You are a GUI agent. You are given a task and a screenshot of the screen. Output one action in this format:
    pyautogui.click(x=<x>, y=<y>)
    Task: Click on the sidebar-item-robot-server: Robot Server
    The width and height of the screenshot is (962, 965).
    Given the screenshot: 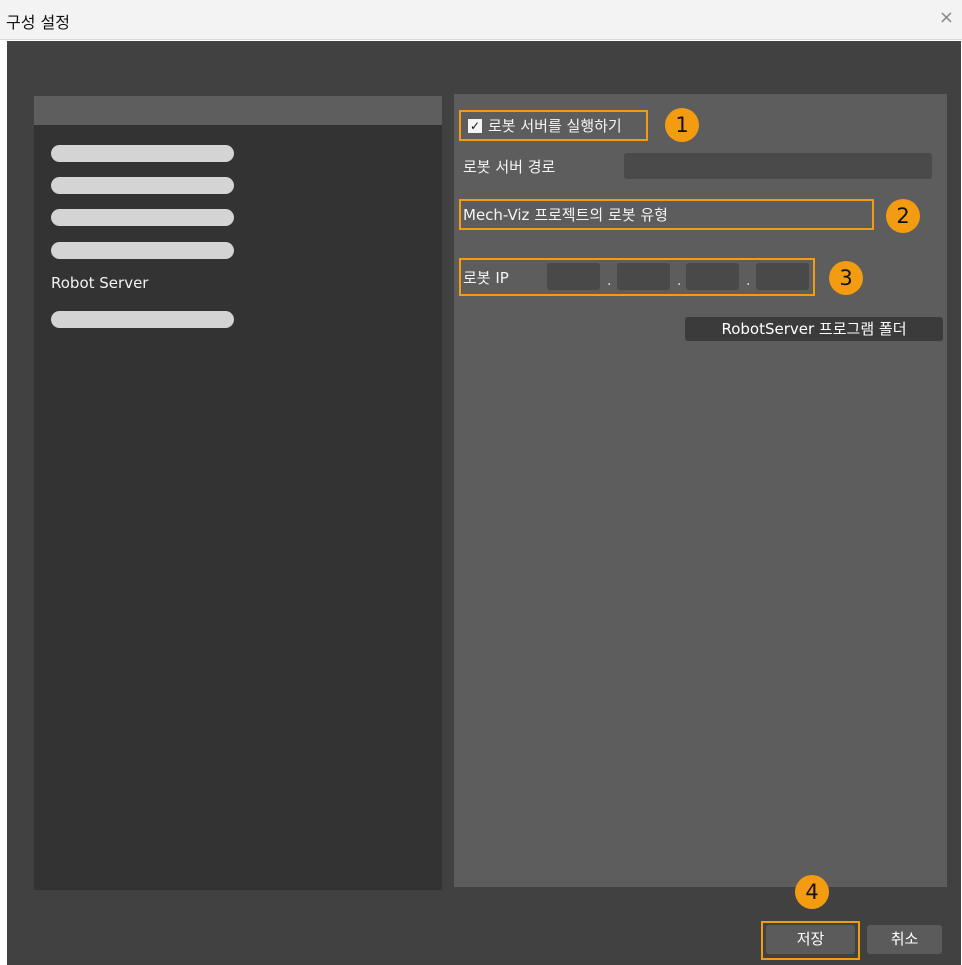 What is the action you would take?
    pyautogui.click(x=99, y=283)
    